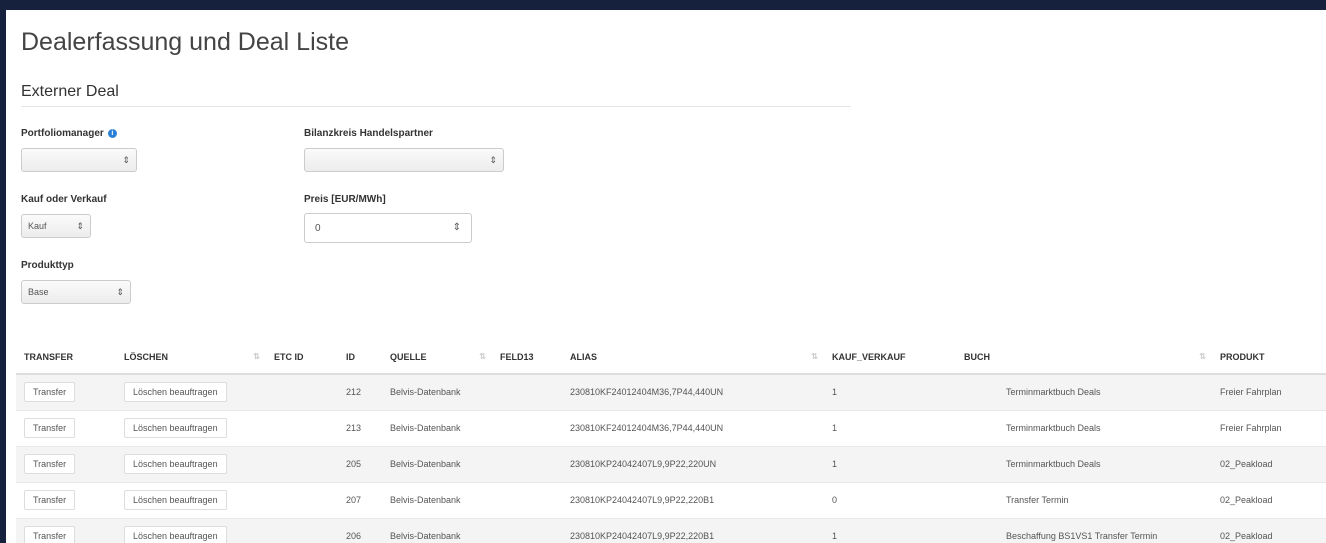 The height and width of the screenshot is (543, 1326). Describe the element at coordinates (517, 356) in the screenshot. I see `column-header-label: FELD13` at that location.